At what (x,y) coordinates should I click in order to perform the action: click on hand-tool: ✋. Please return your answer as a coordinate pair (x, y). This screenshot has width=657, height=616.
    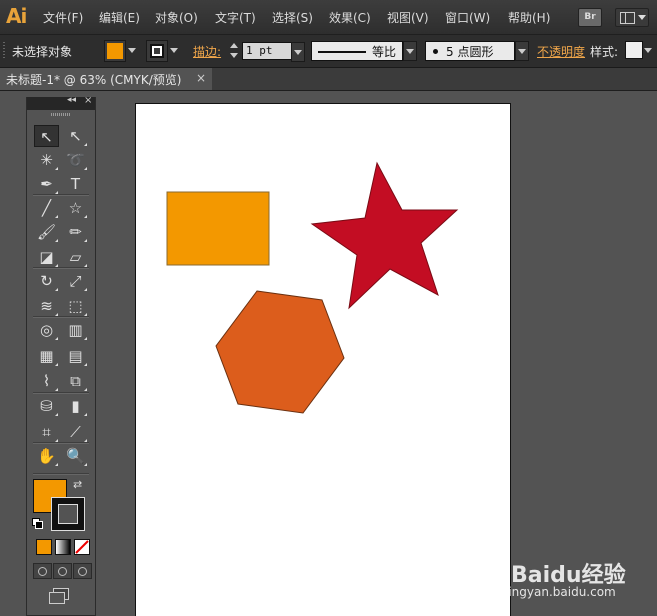
    Looking at the image, I should click on (46, 456).